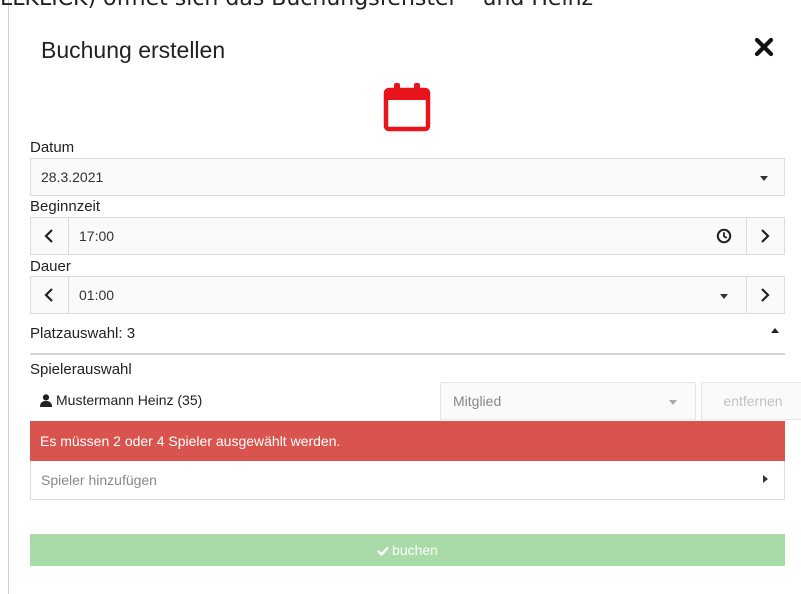 This screenshot has width=801, height=594. Describe the element at coordinates (50, 266) in the screenshot. I see `dauer-label: Dauer` at that location.